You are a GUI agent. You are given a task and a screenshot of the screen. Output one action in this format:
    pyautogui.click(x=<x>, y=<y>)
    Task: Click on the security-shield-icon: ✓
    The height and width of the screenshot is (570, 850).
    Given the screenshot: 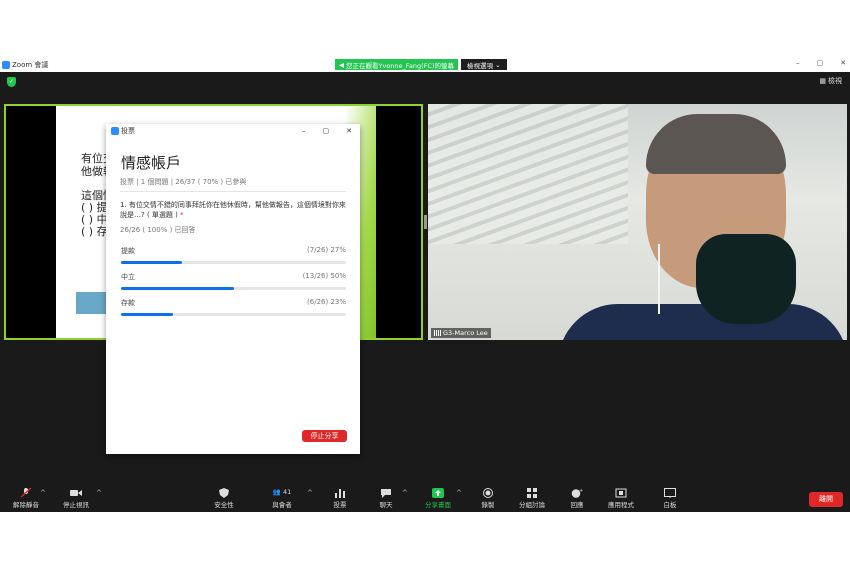 What is the action you would take?
    pyautogui.click(x=11, y=82)
    